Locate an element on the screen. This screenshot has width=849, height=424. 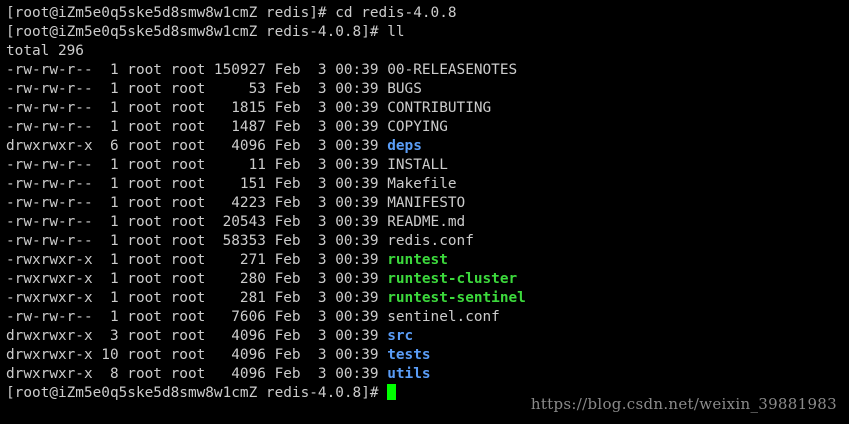
entry-attributes: -rw-rw-r-- 1 root root 1487 Feb 3 00:39 is located at coordinates (197, 127).